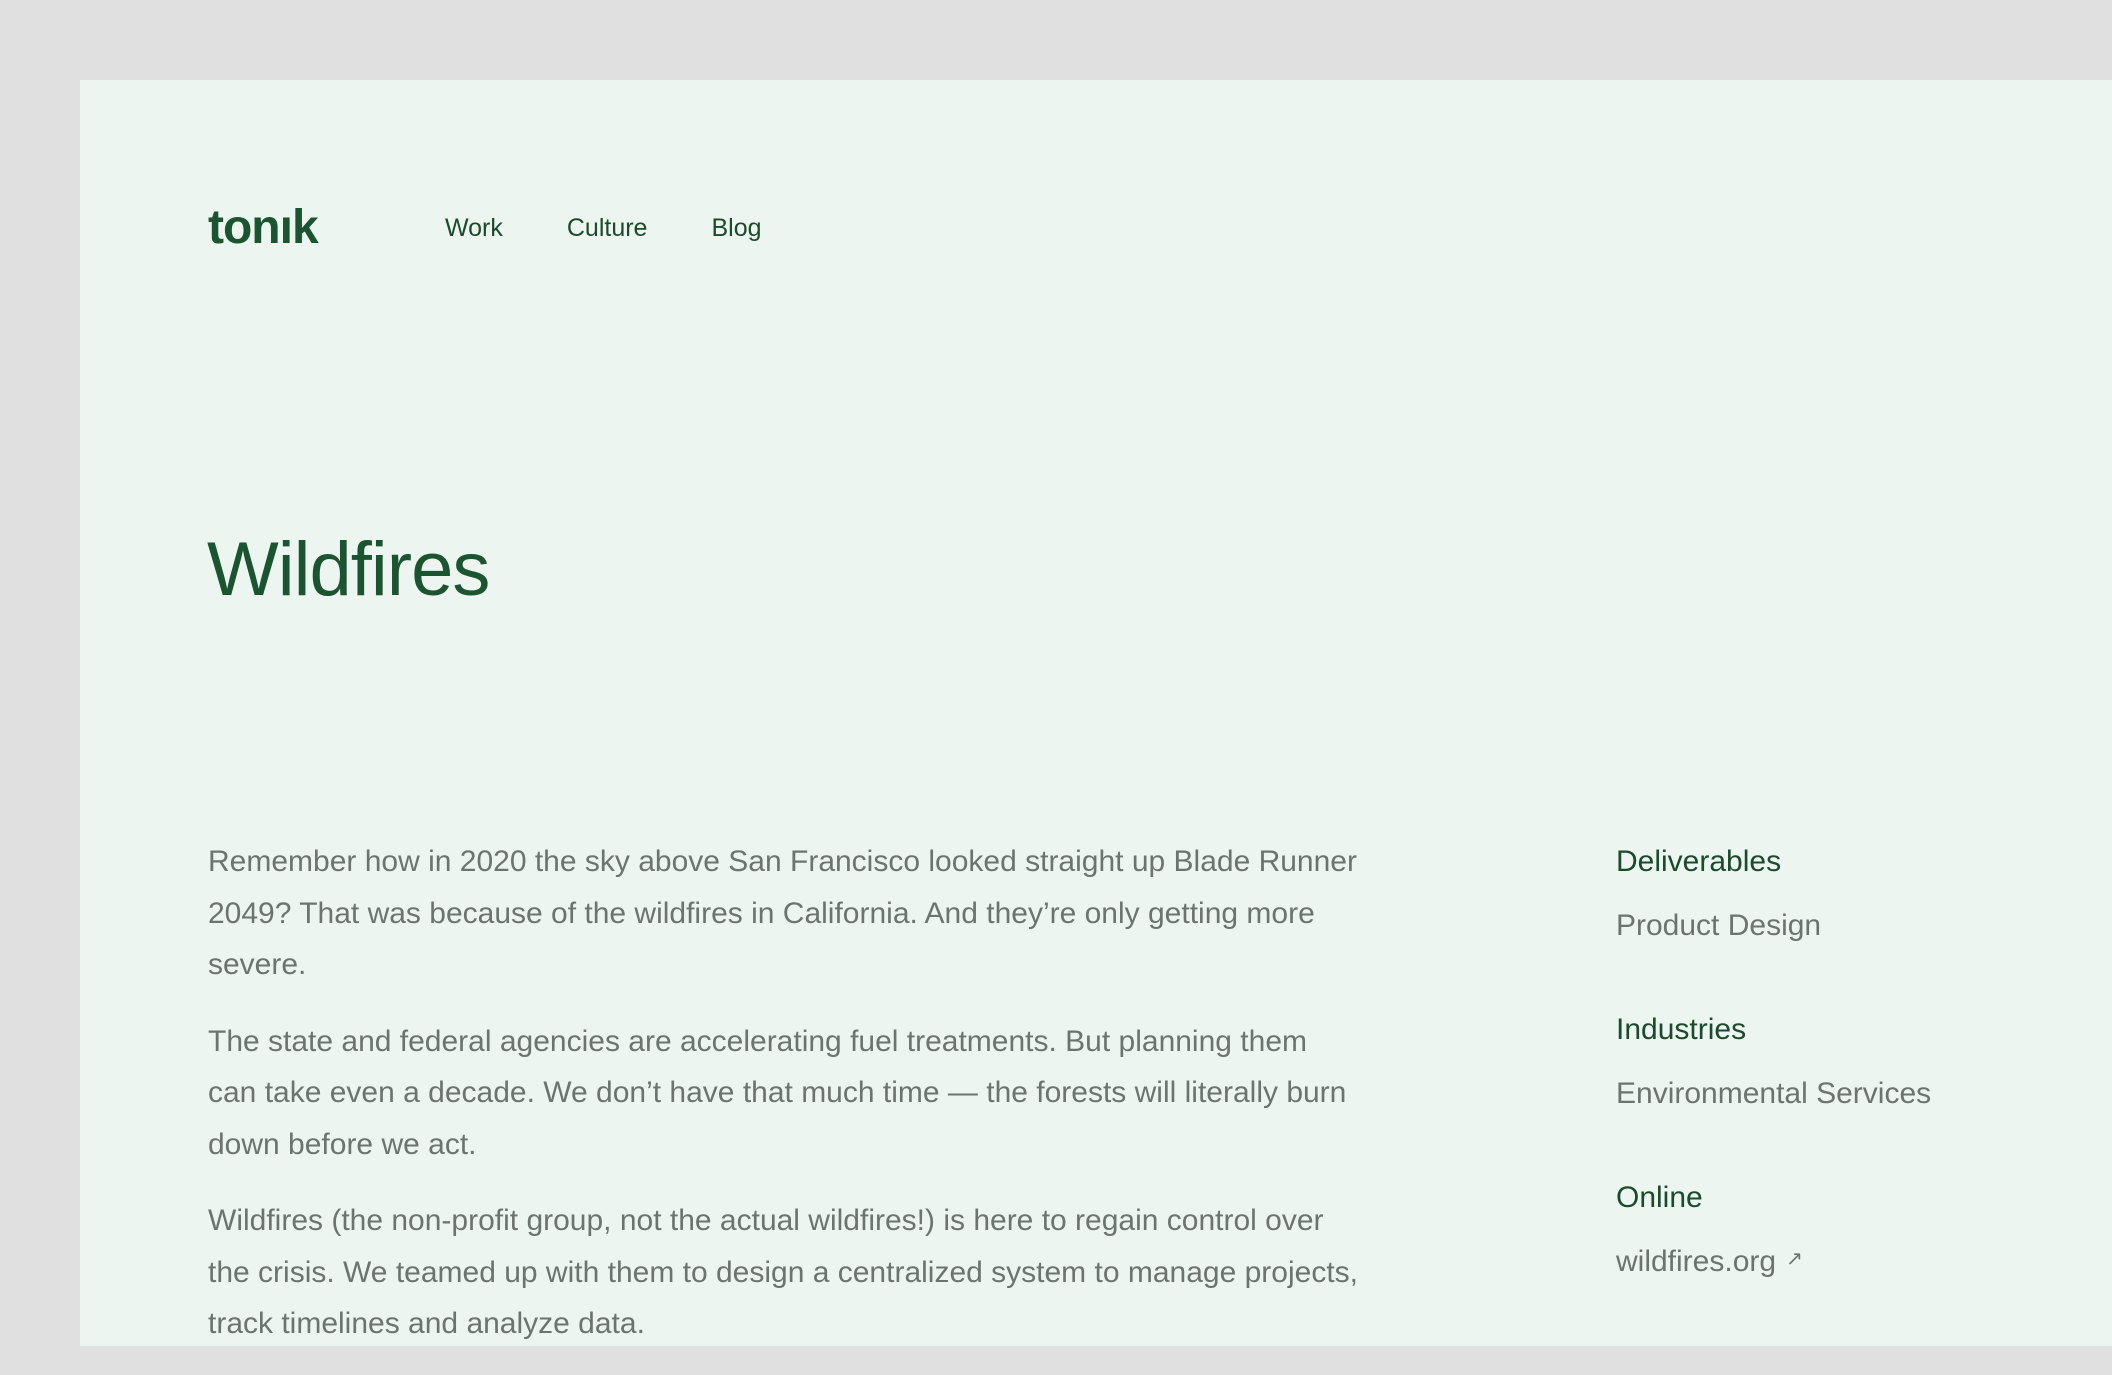  I want to click on nav-blog: Blog, so click(736, 228).